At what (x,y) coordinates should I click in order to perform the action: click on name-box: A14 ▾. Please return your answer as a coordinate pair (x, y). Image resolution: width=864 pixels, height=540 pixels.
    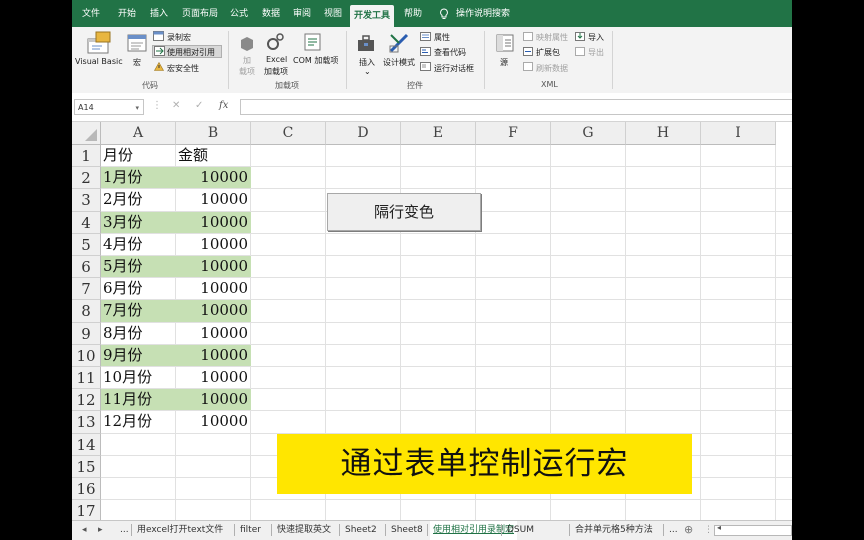
    Looking at the image, I should click on (109, 107).